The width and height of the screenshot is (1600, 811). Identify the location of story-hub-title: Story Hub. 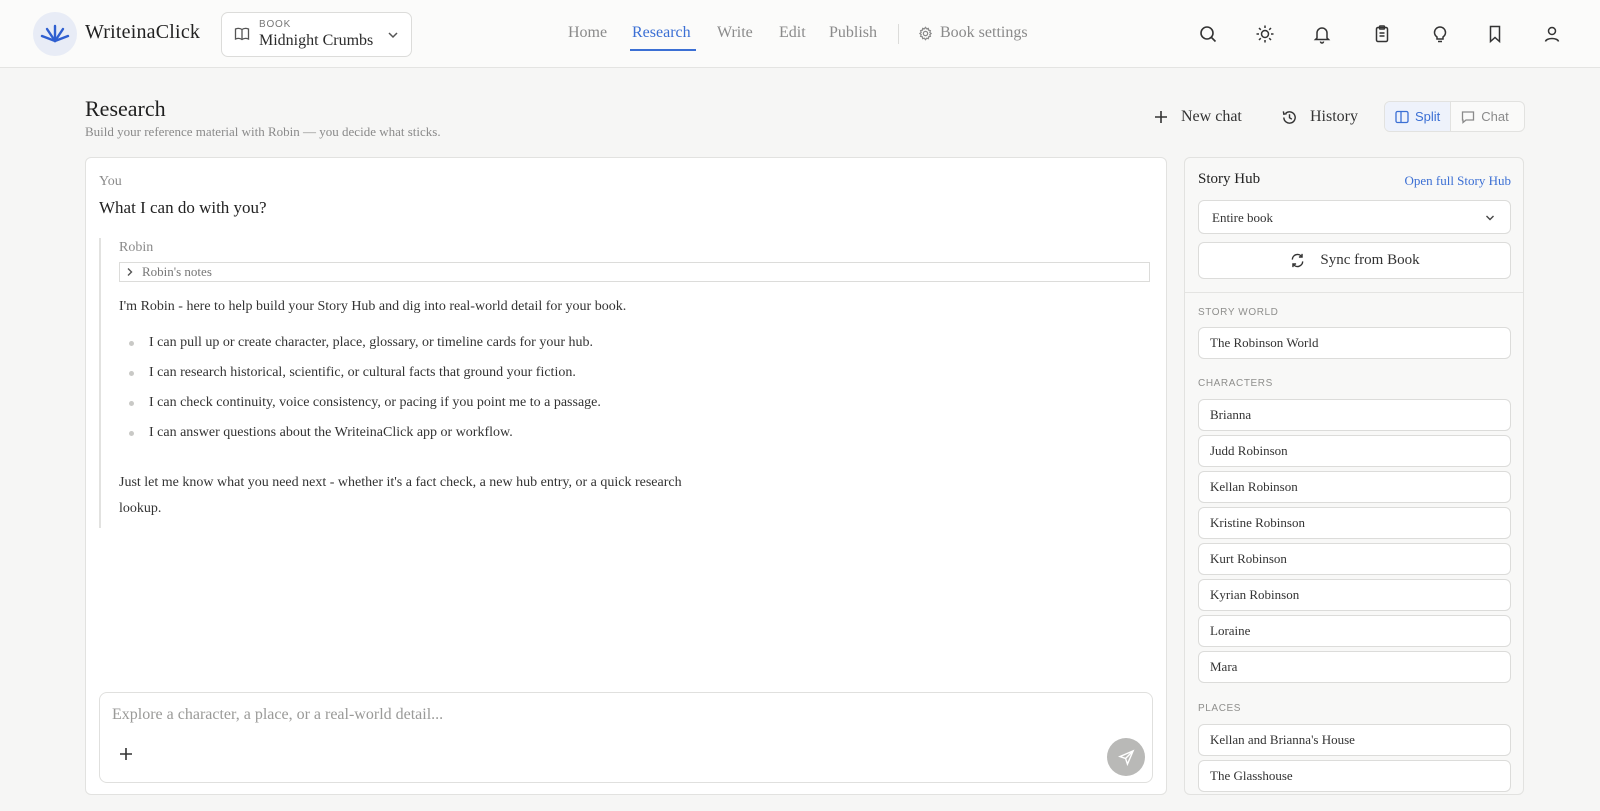
(1229, 179).